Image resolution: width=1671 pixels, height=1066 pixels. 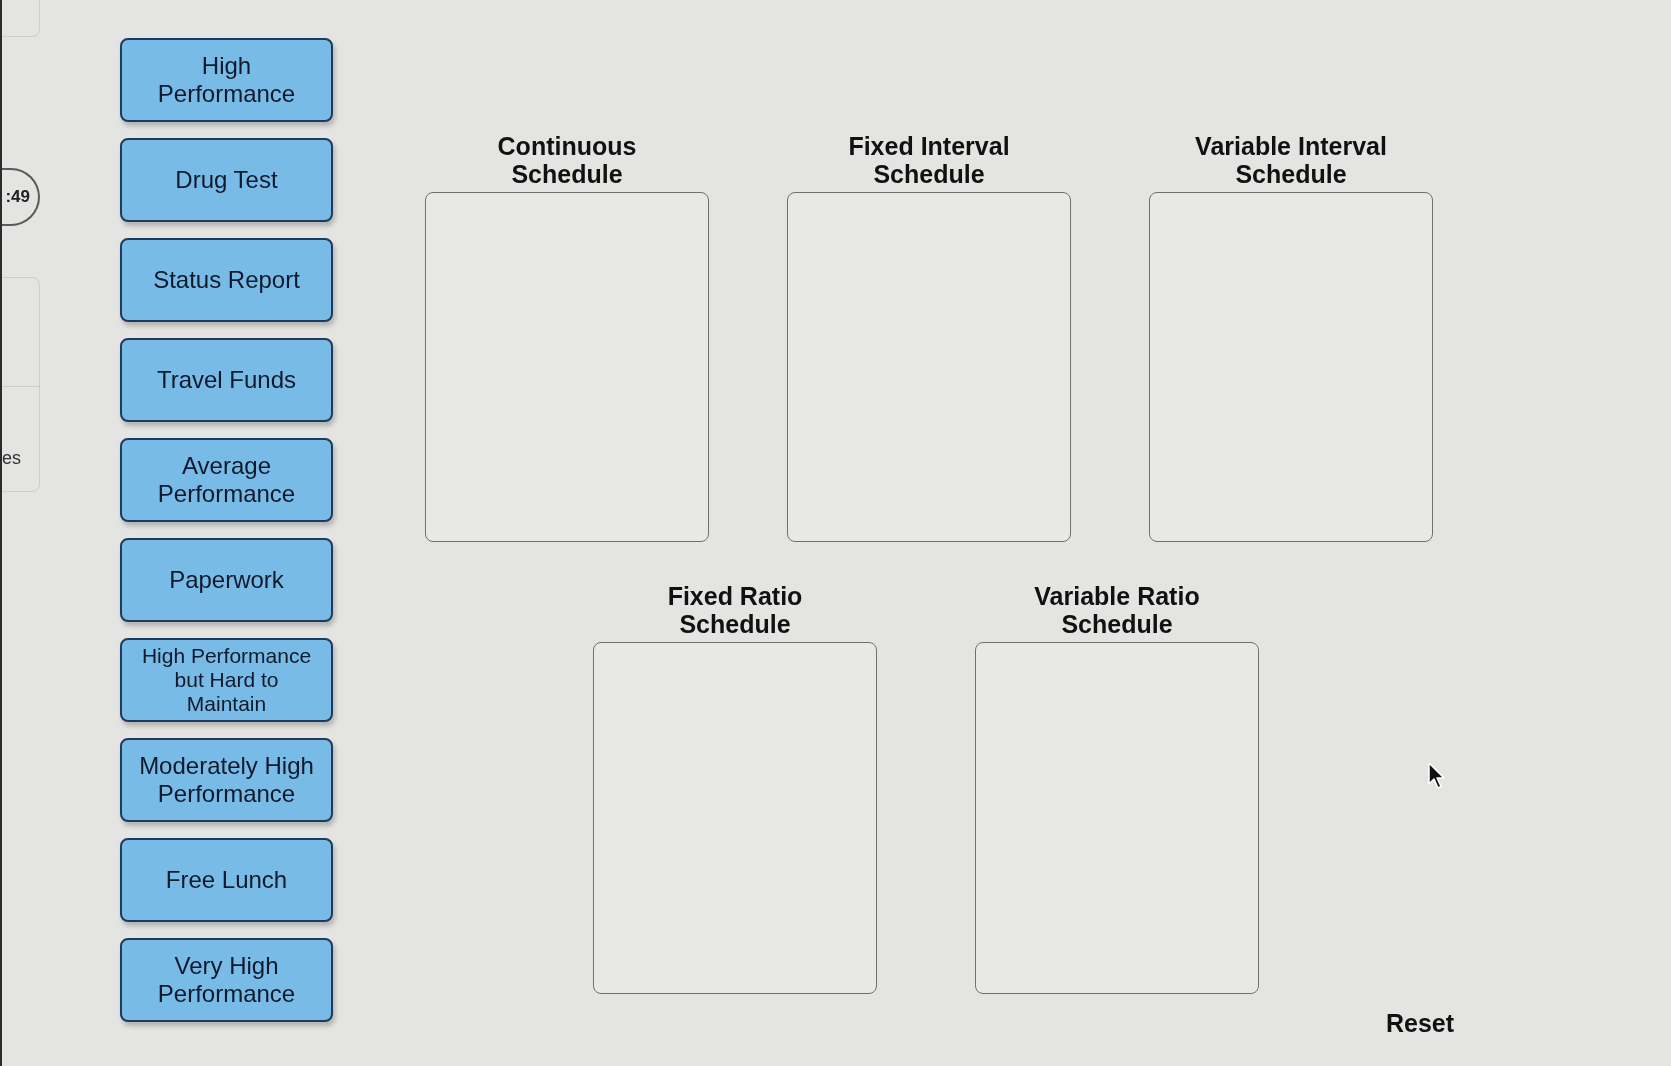 I want to click on draggable-card: Very High Performance, so click(x=226, y=980).